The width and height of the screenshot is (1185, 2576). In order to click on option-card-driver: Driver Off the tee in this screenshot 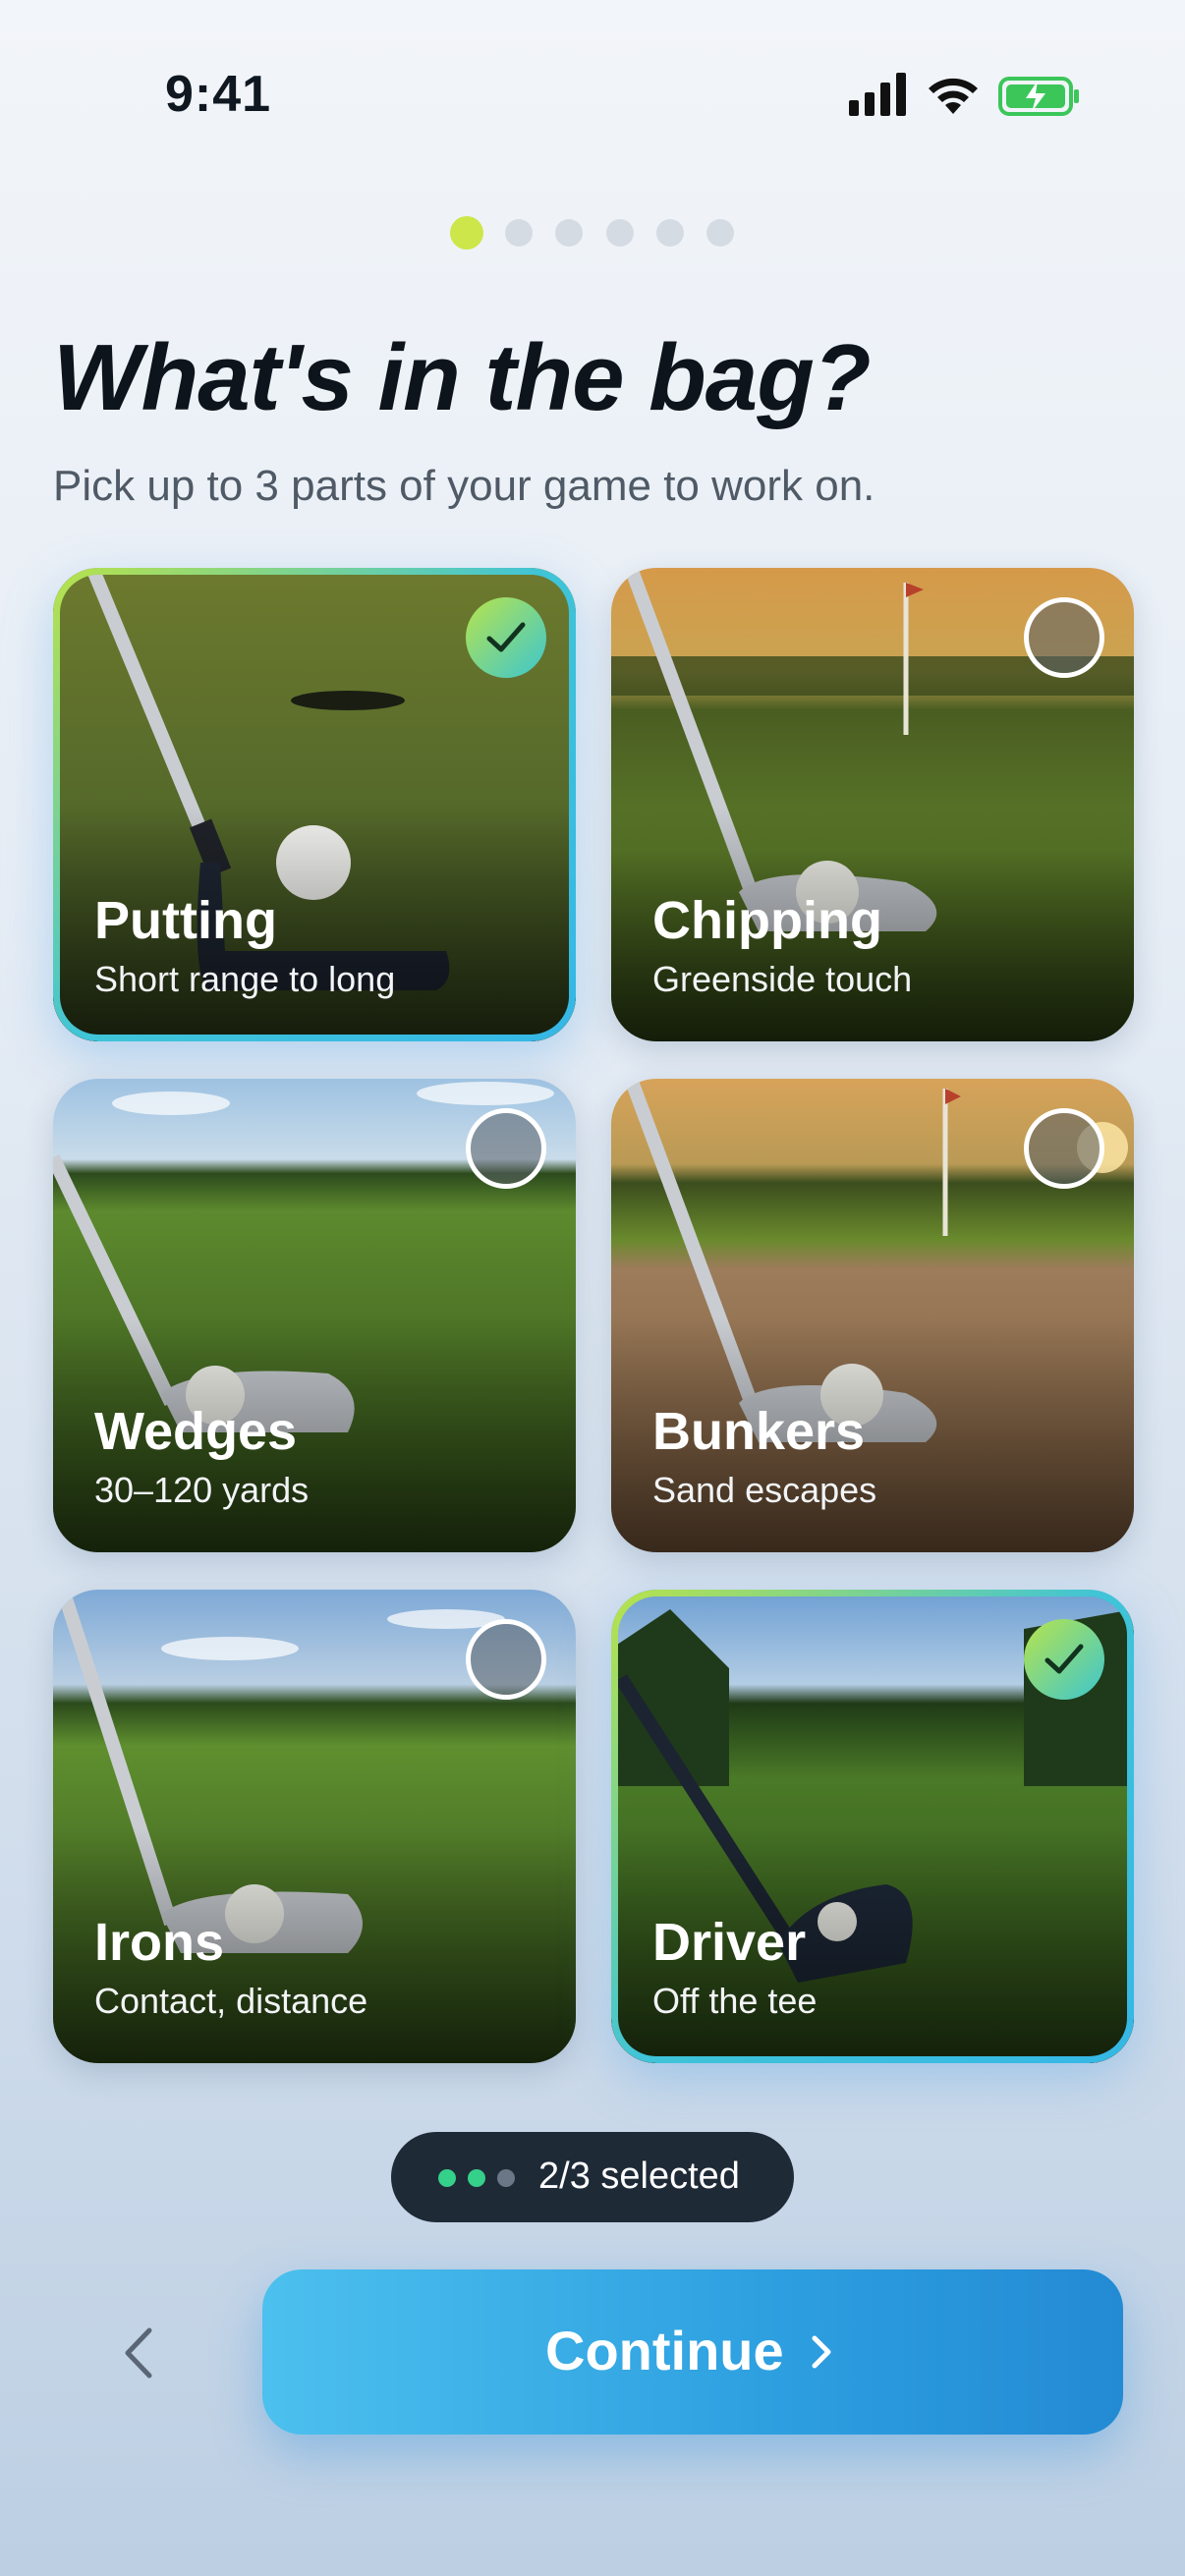, I will do `click(873, 1826)`.